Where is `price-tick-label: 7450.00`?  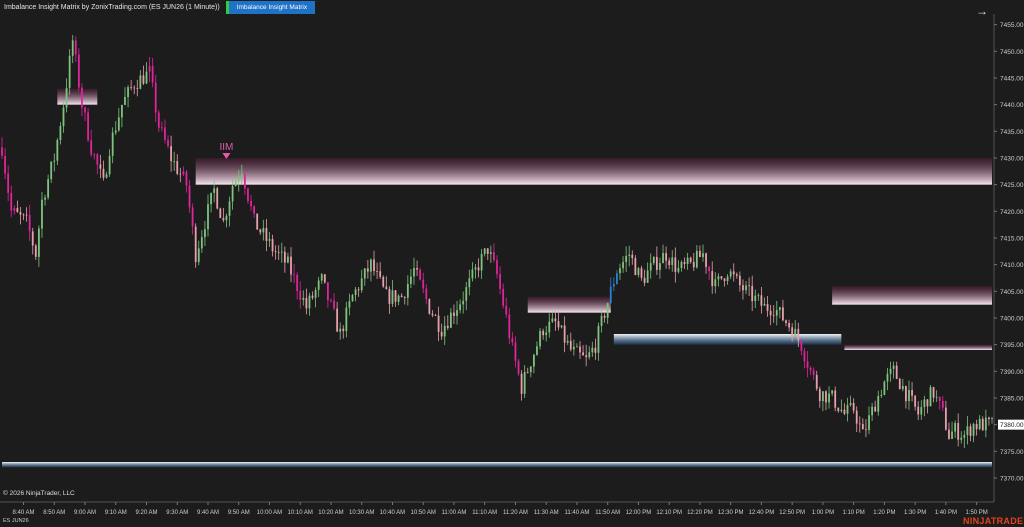 price-tick-label: 7450.00 is located at coordinates (1012, 52).